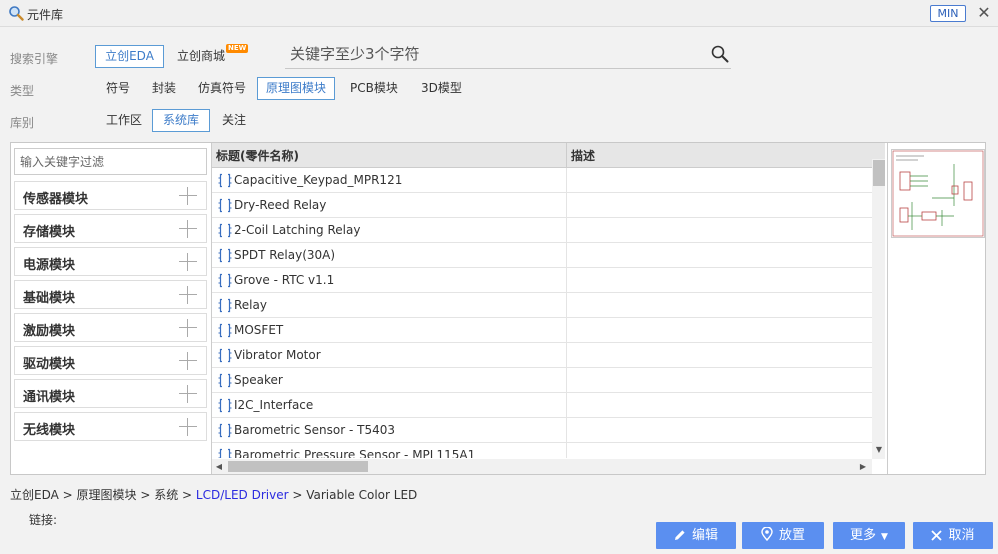  What do you see at coordinates (164, 88) in the screenshot?
I see `type-footprint-tab: 封装` at bounding box center [164, 88].